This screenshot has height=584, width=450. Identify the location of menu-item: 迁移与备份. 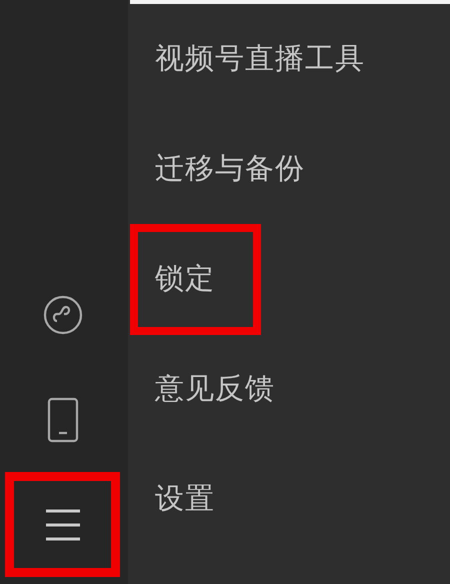
(230, 169).